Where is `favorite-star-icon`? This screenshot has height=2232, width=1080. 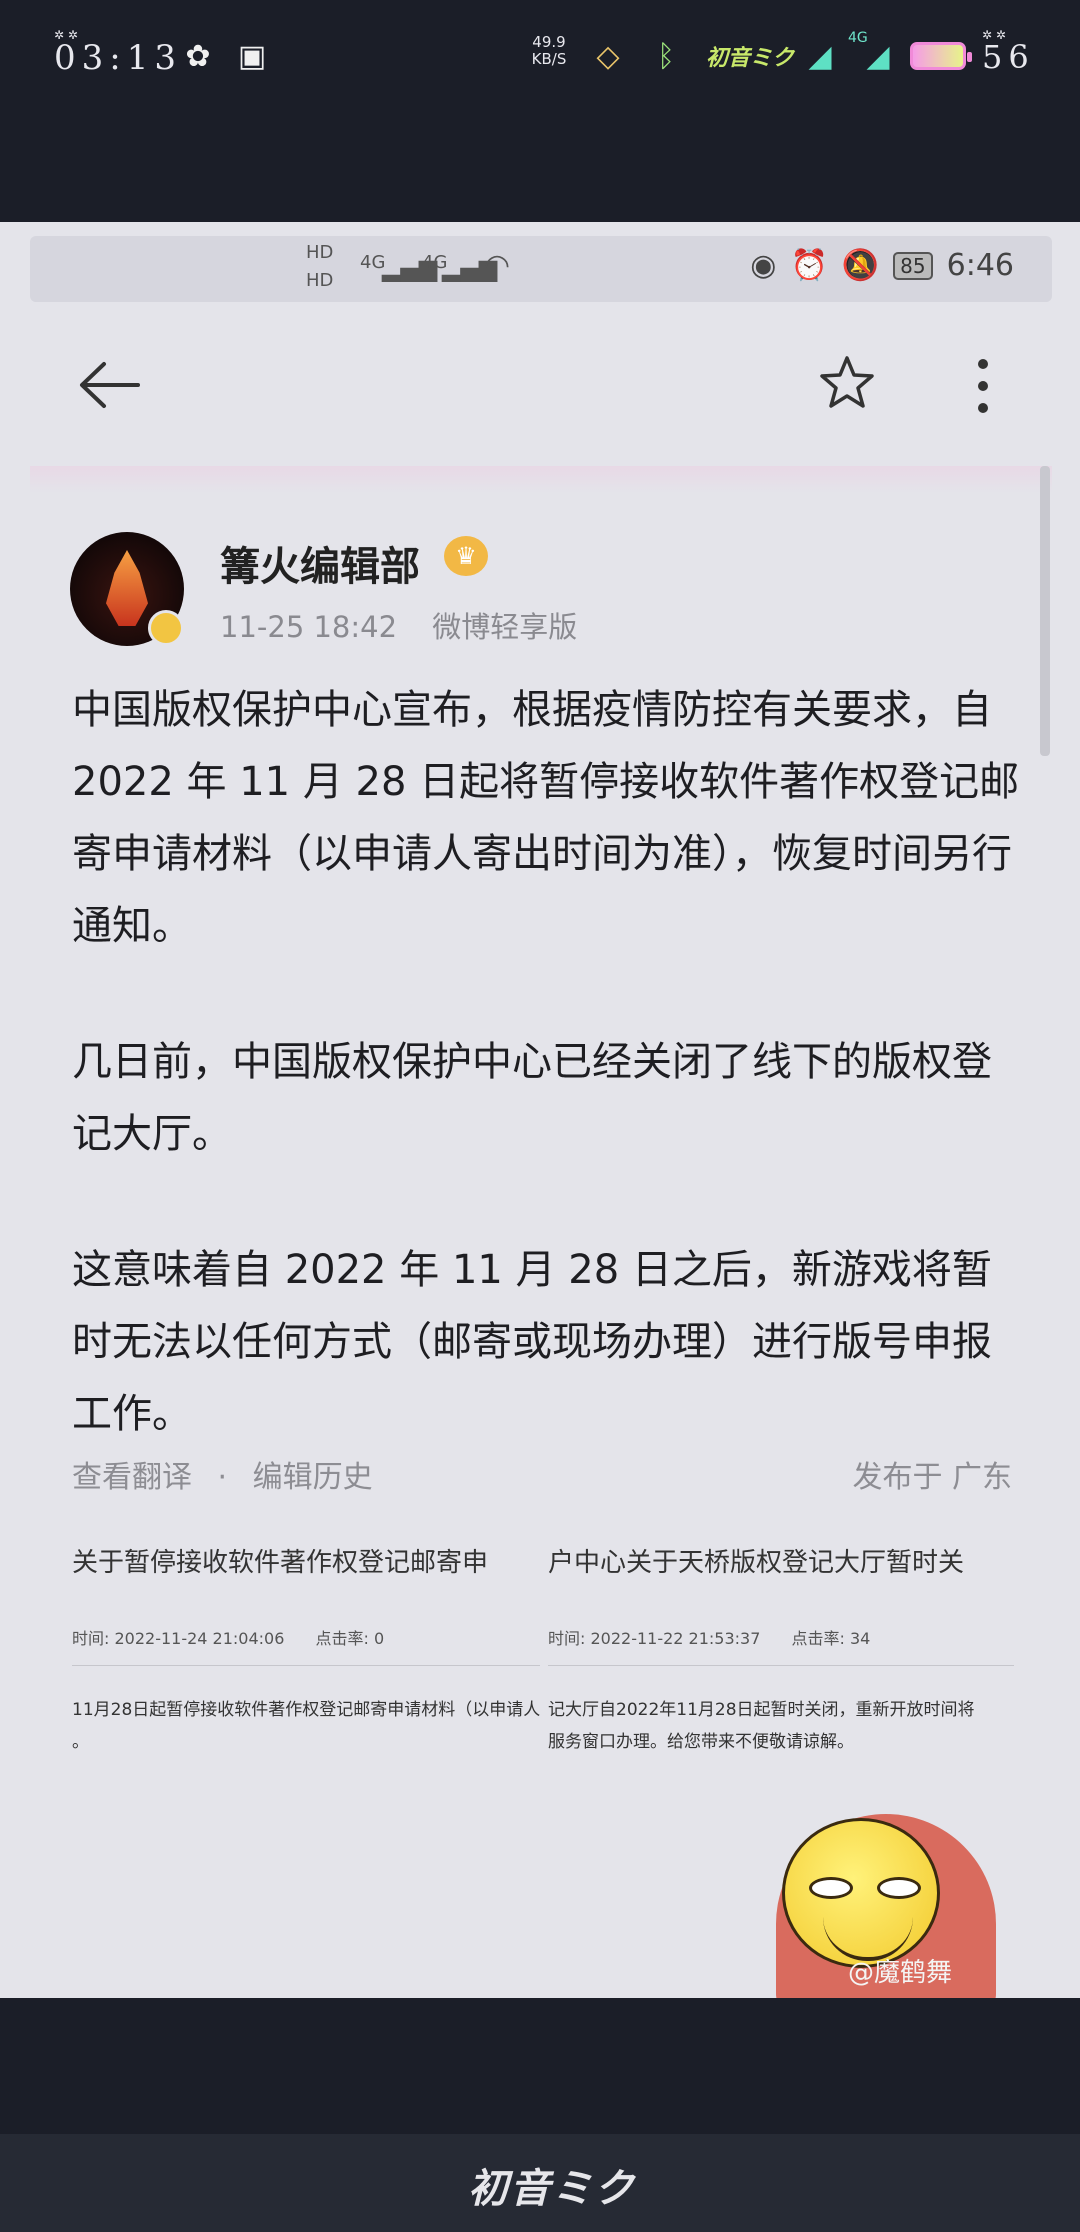 favorite-star-icon is located at coordinates (847, 383).